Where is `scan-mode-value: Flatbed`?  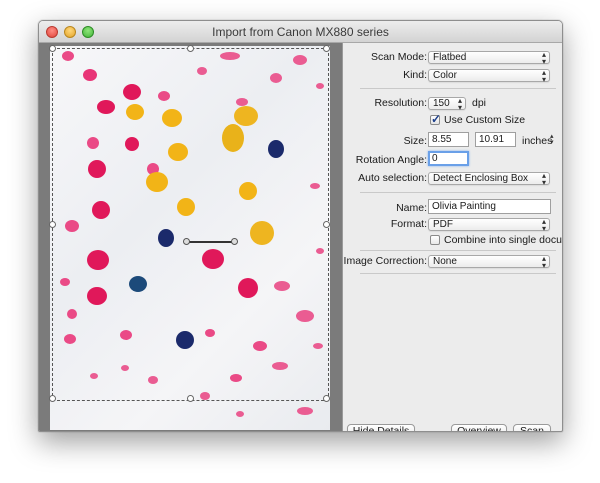 scan-mode-value: Flatbed is located at coordinates (450, 57).